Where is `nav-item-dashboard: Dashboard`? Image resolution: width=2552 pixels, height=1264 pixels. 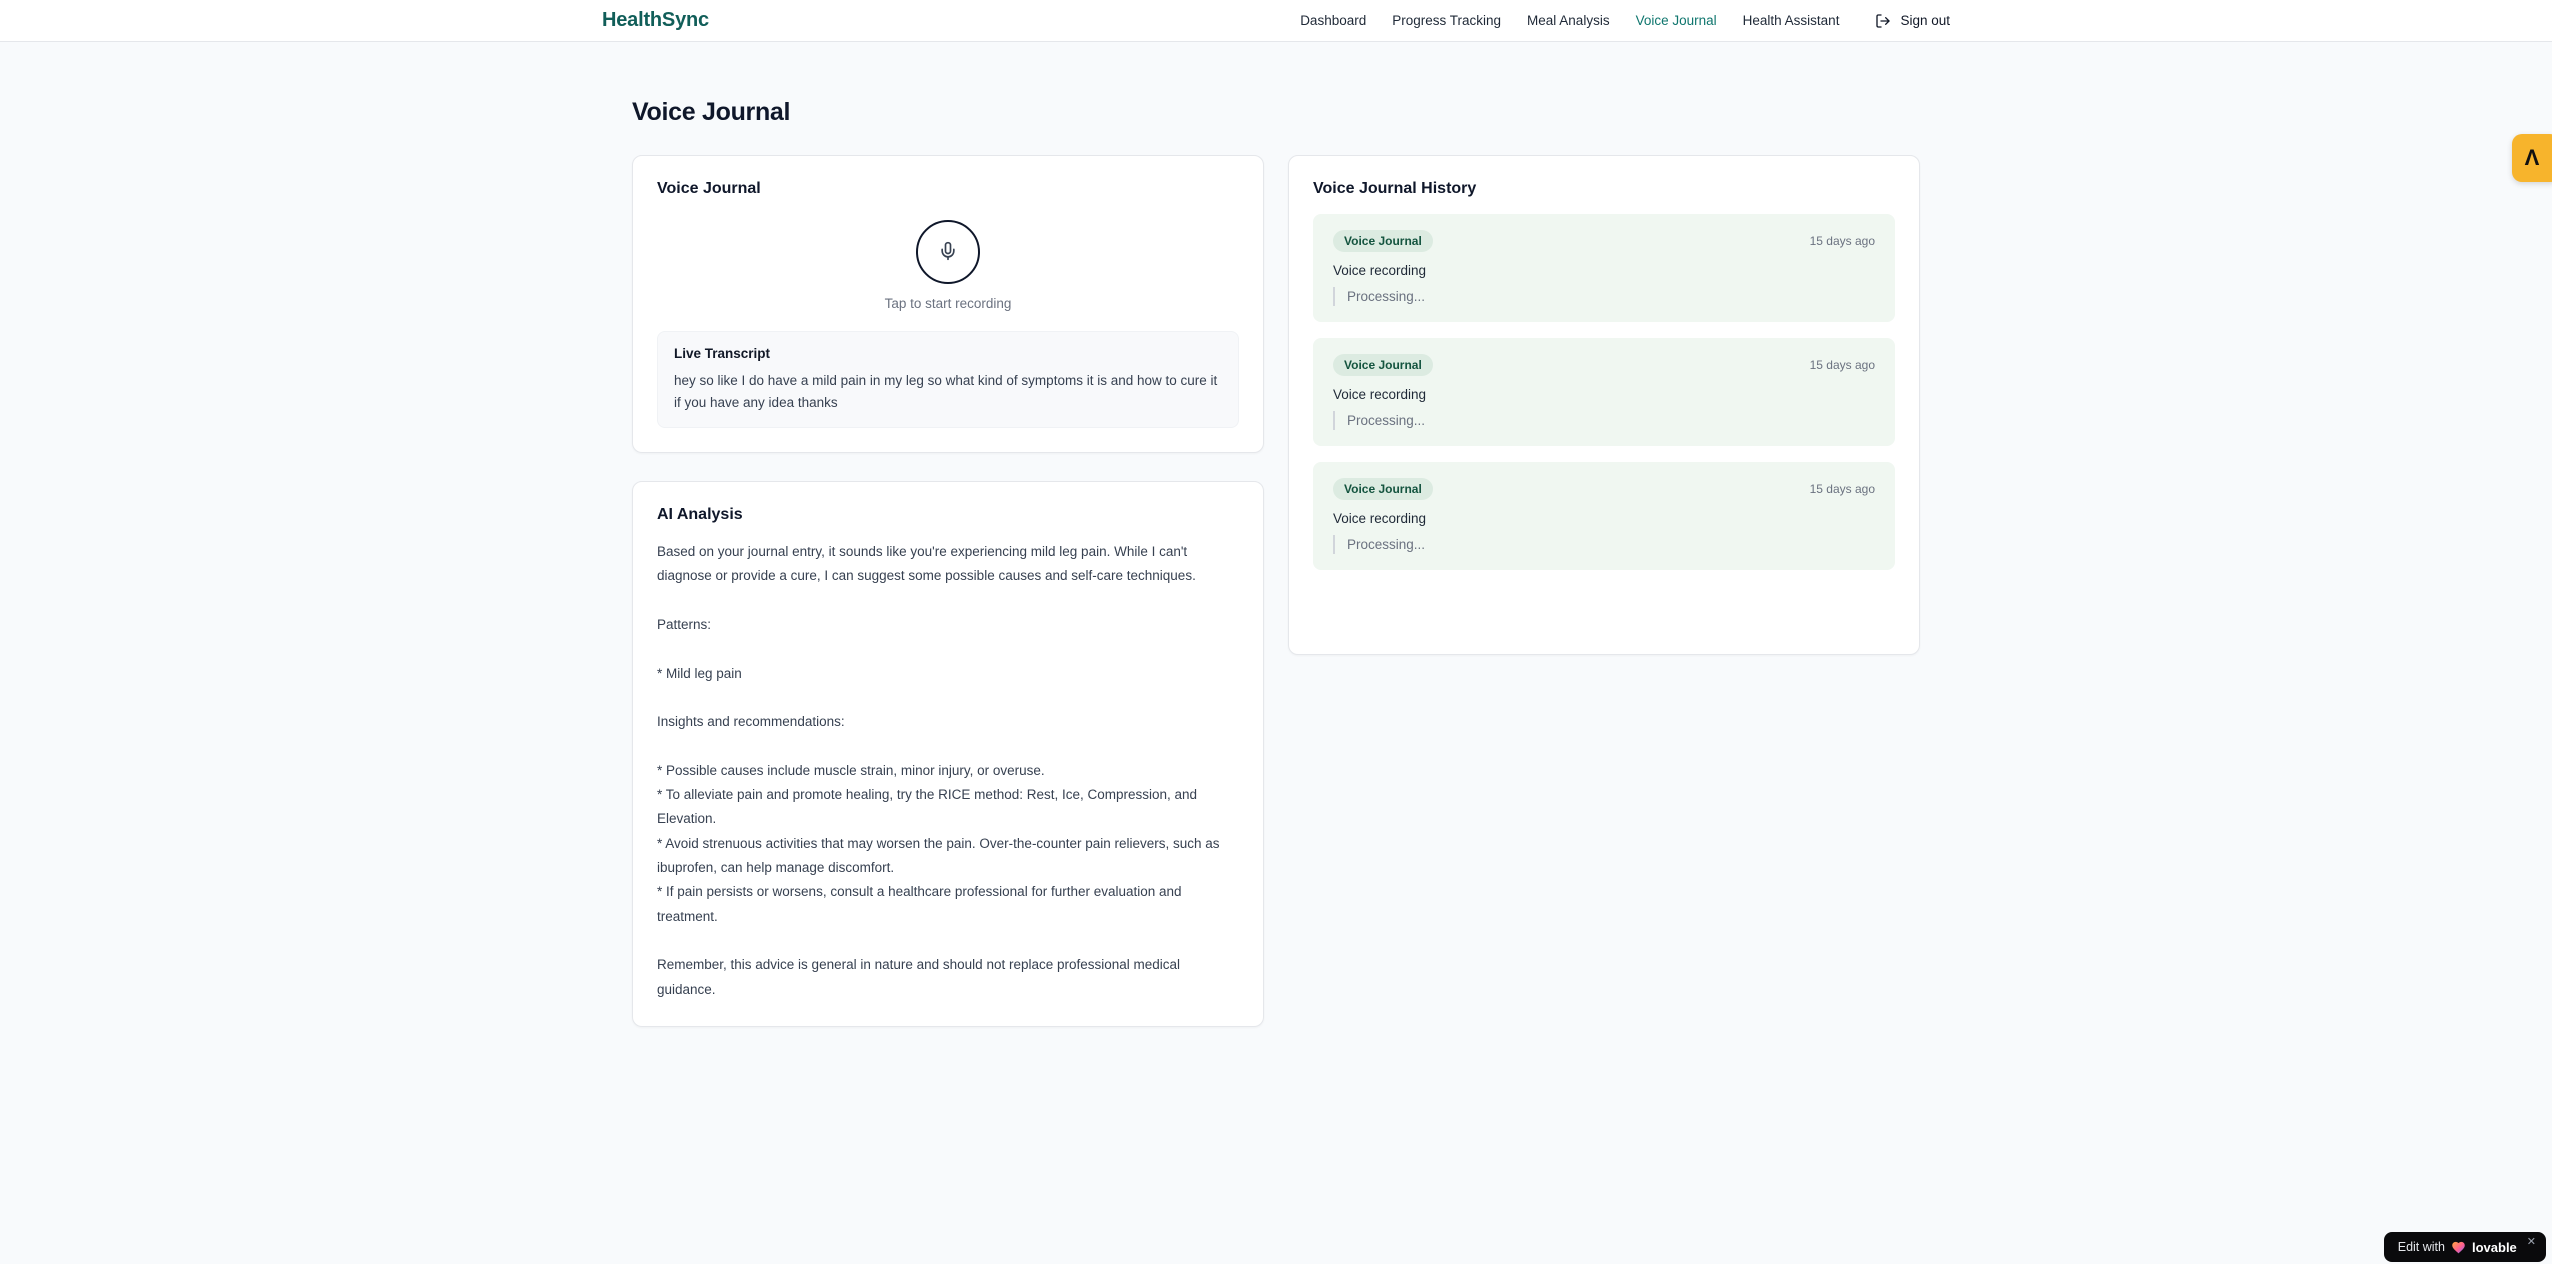
nav-item-dashboard: Dashboard is located at coordinates (1333, 20).